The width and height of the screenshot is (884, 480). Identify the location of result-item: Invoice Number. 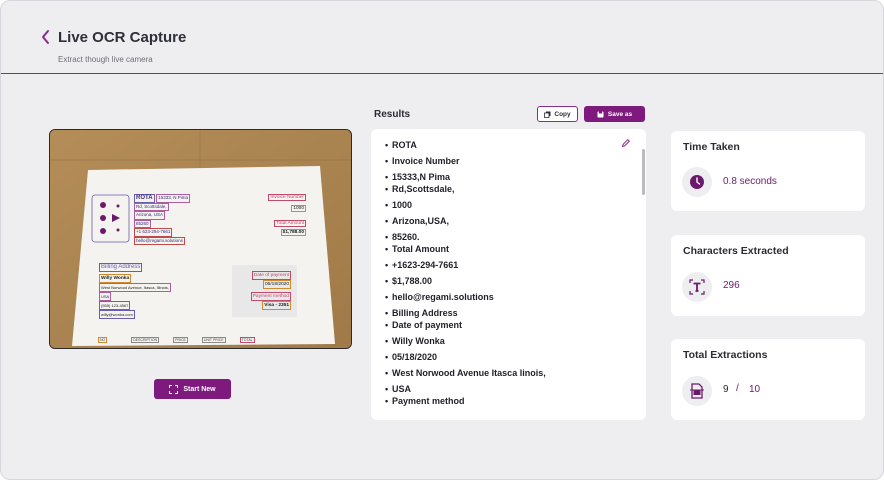
(510, 161).